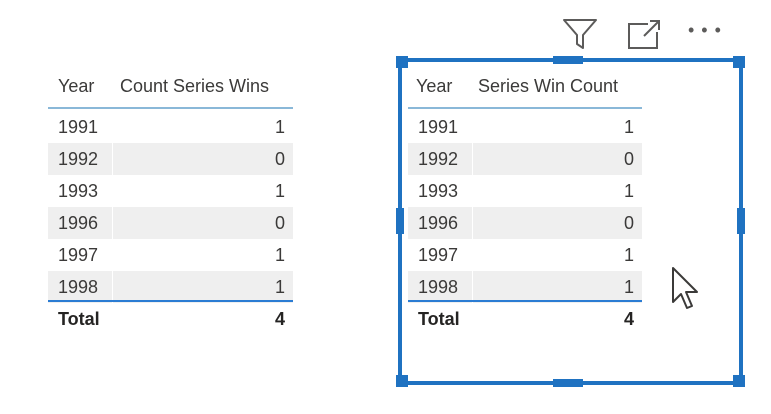 The height and width of the screenshot is (414, 771). What do you see at coordinates (739, 62) in the screenshot?
I see `resize-handle-top-right` at bounding box center [739, 62].